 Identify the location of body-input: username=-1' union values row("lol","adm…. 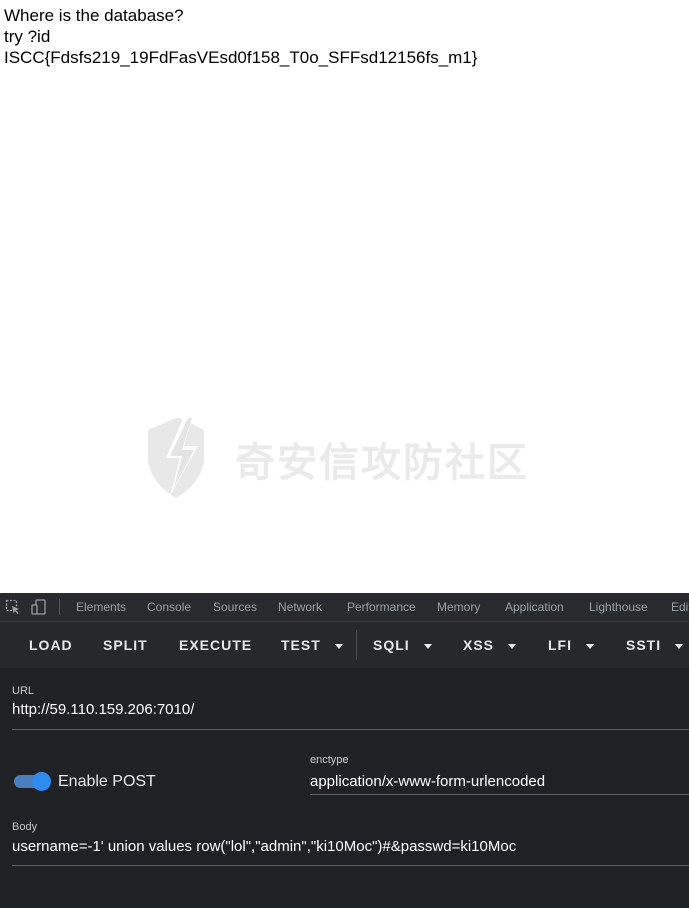
(264, 846).